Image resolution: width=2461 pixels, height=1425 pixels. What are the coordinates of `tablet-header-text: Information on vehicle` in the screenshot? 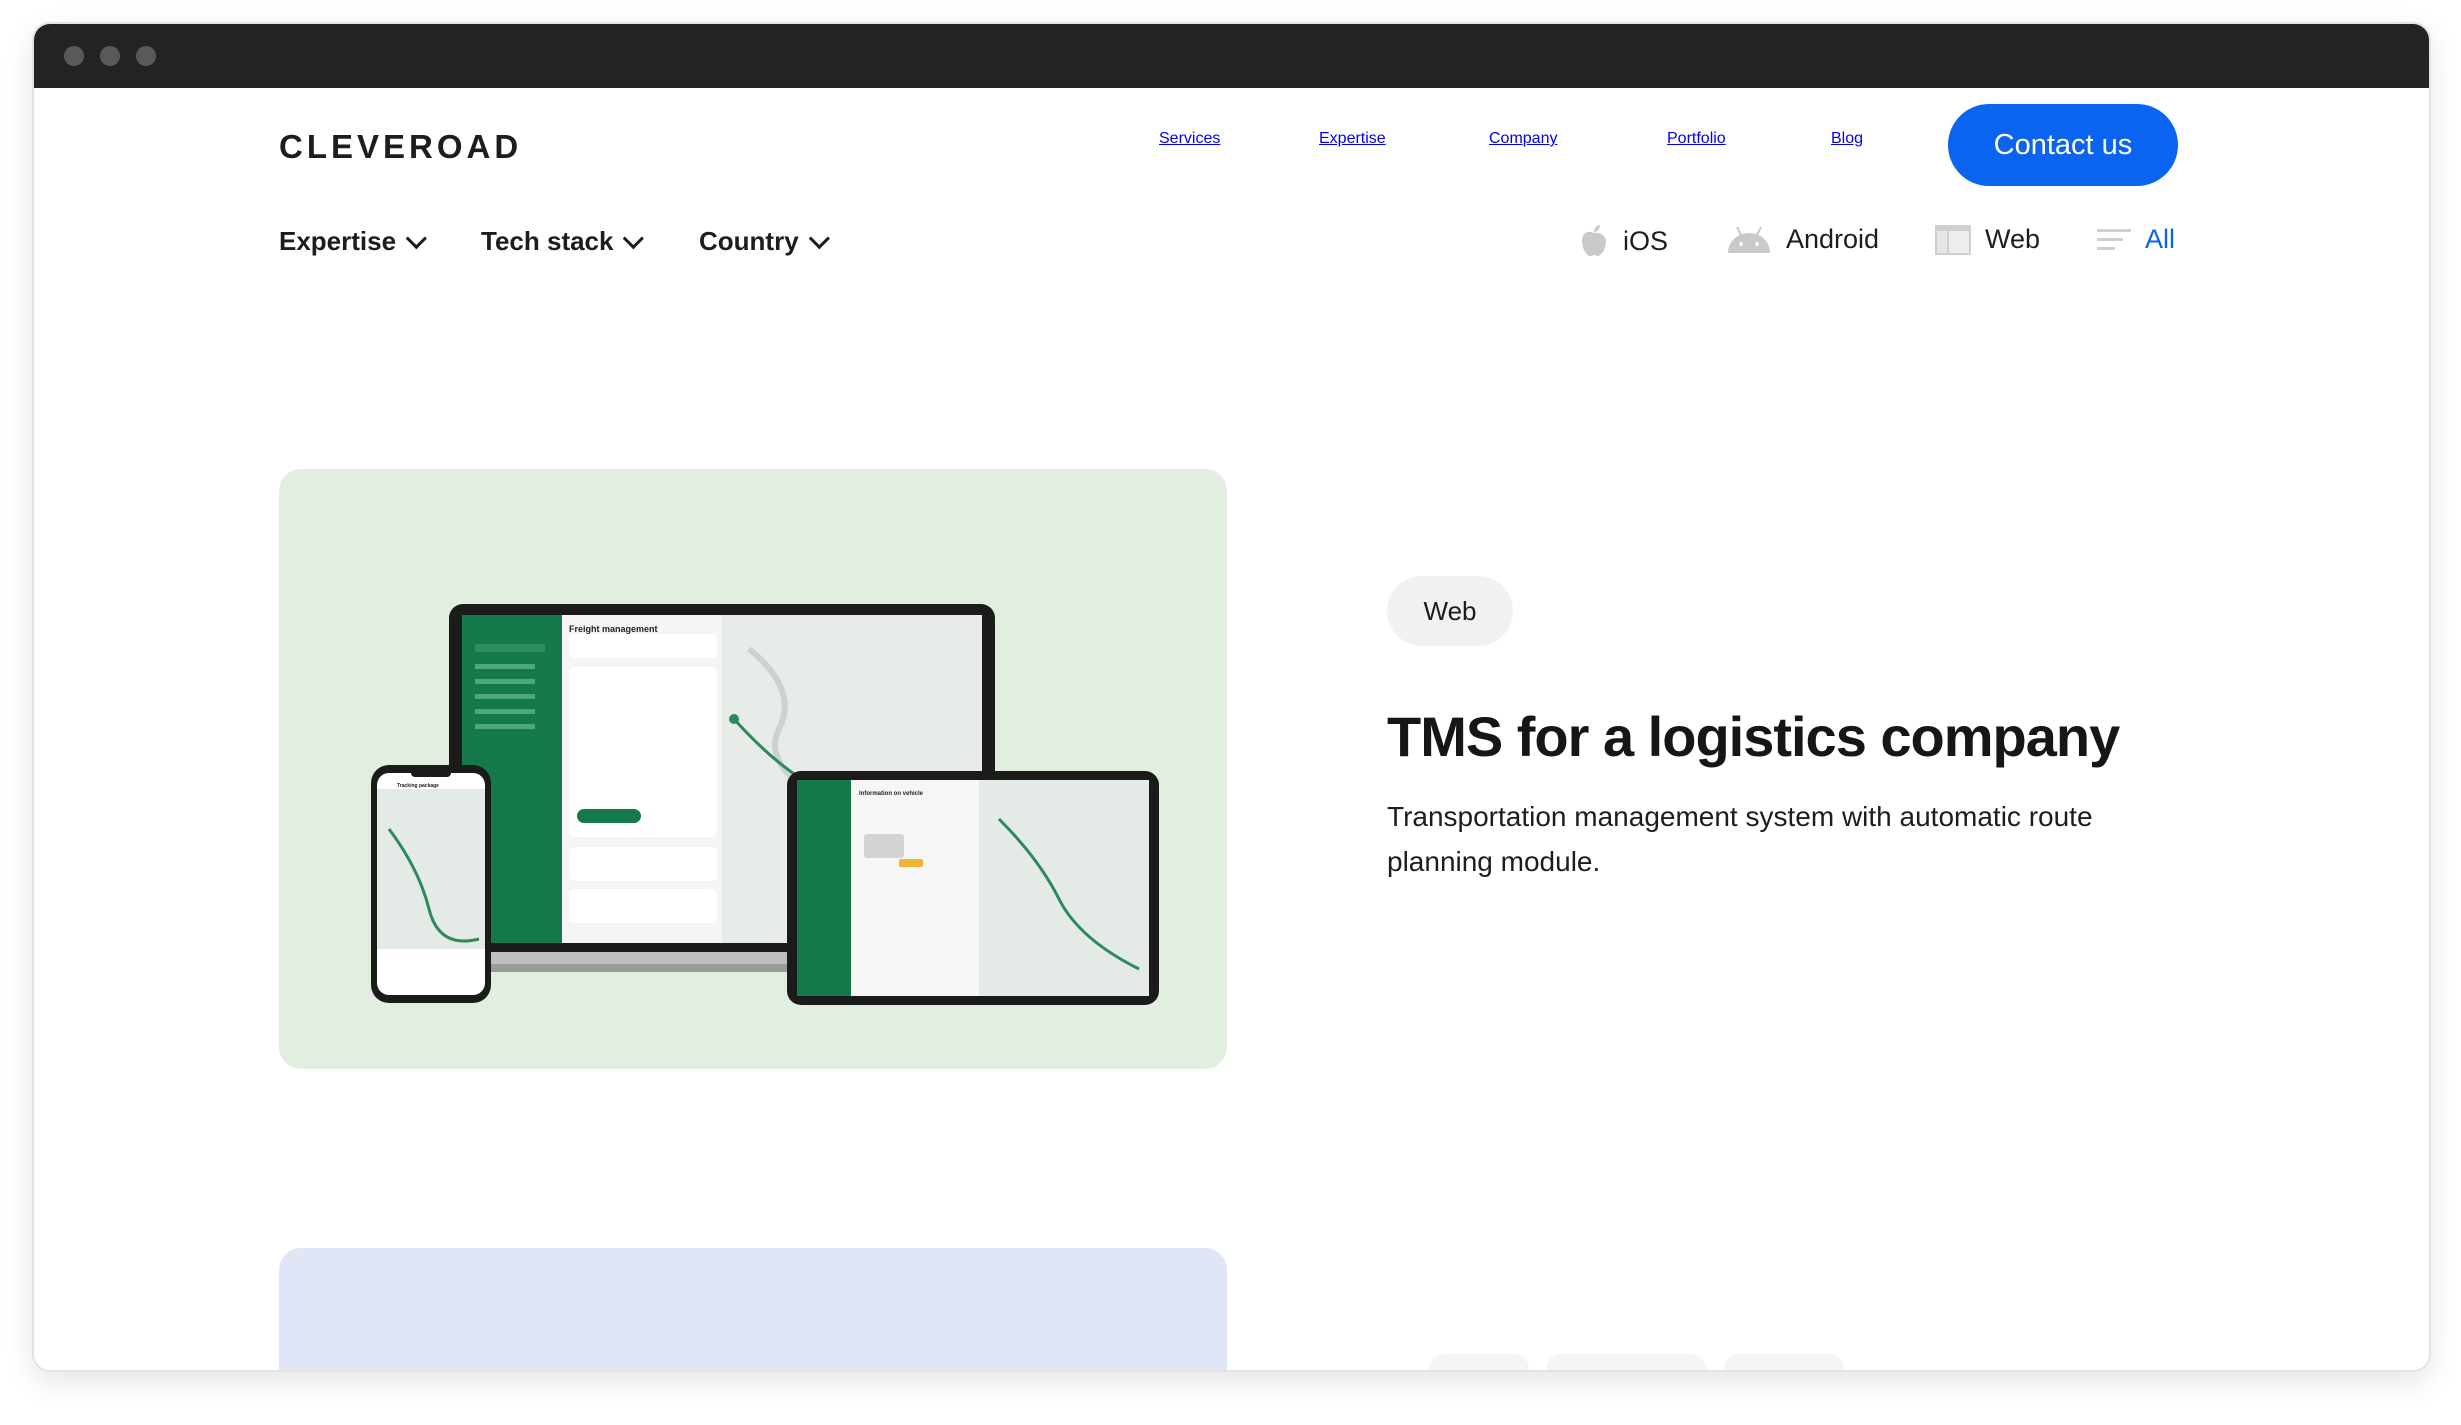 It's located at (891, 794).